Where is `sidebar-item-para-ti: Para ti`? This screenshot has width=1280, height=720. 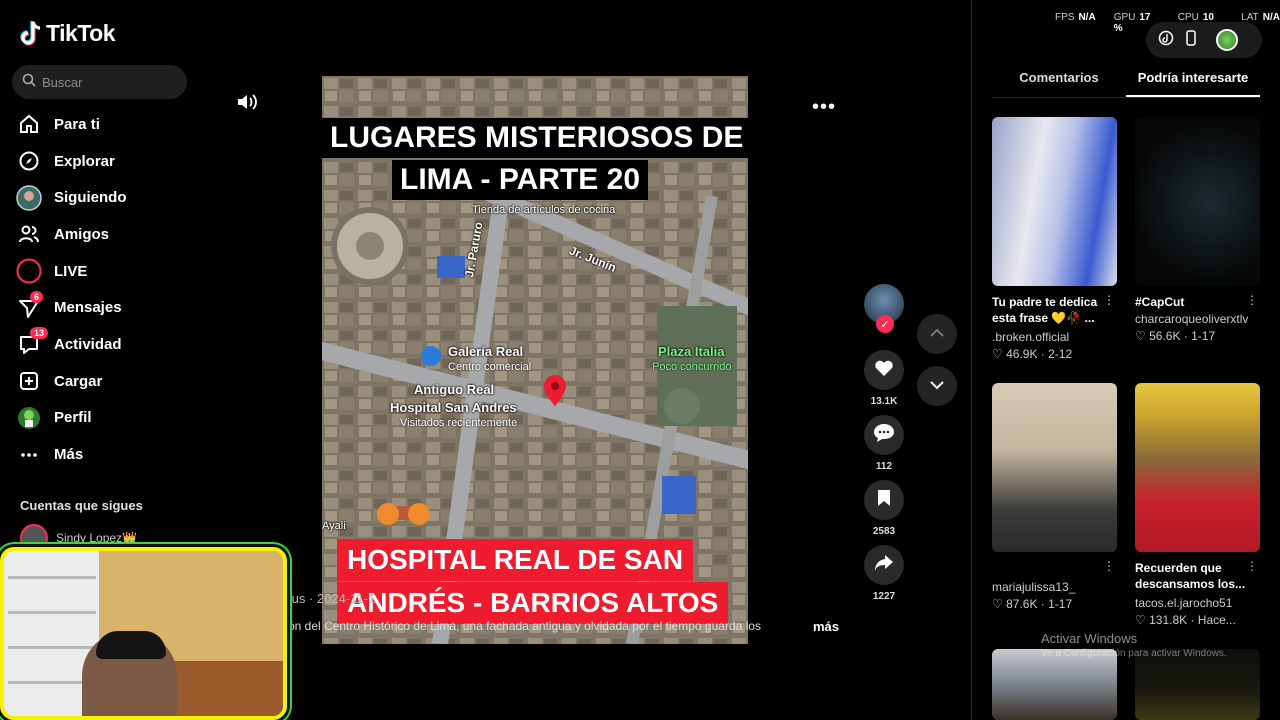 sidebar-item-para-ti: Para ti is located at coordinates (106, 124).